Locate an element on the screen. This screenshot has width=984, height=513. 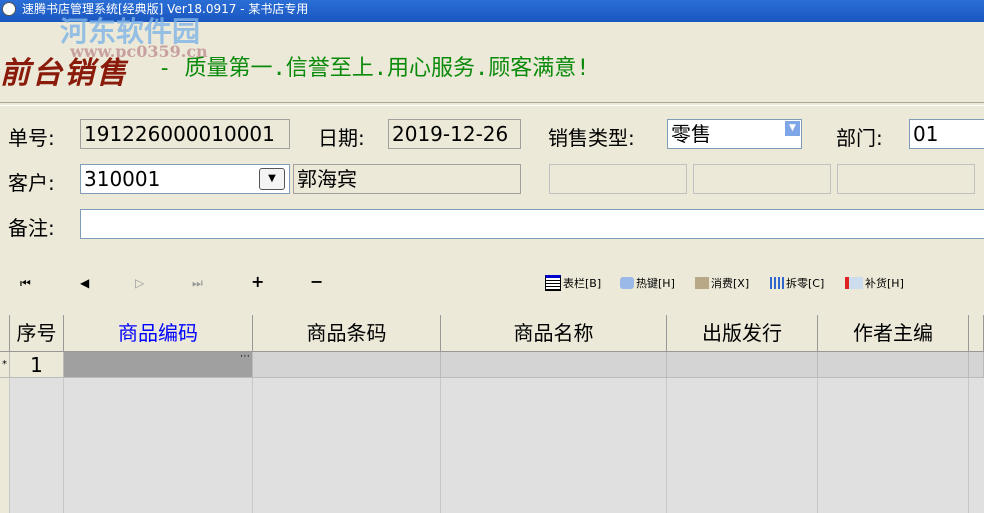
remark-field is located at coordinates (532, 224).